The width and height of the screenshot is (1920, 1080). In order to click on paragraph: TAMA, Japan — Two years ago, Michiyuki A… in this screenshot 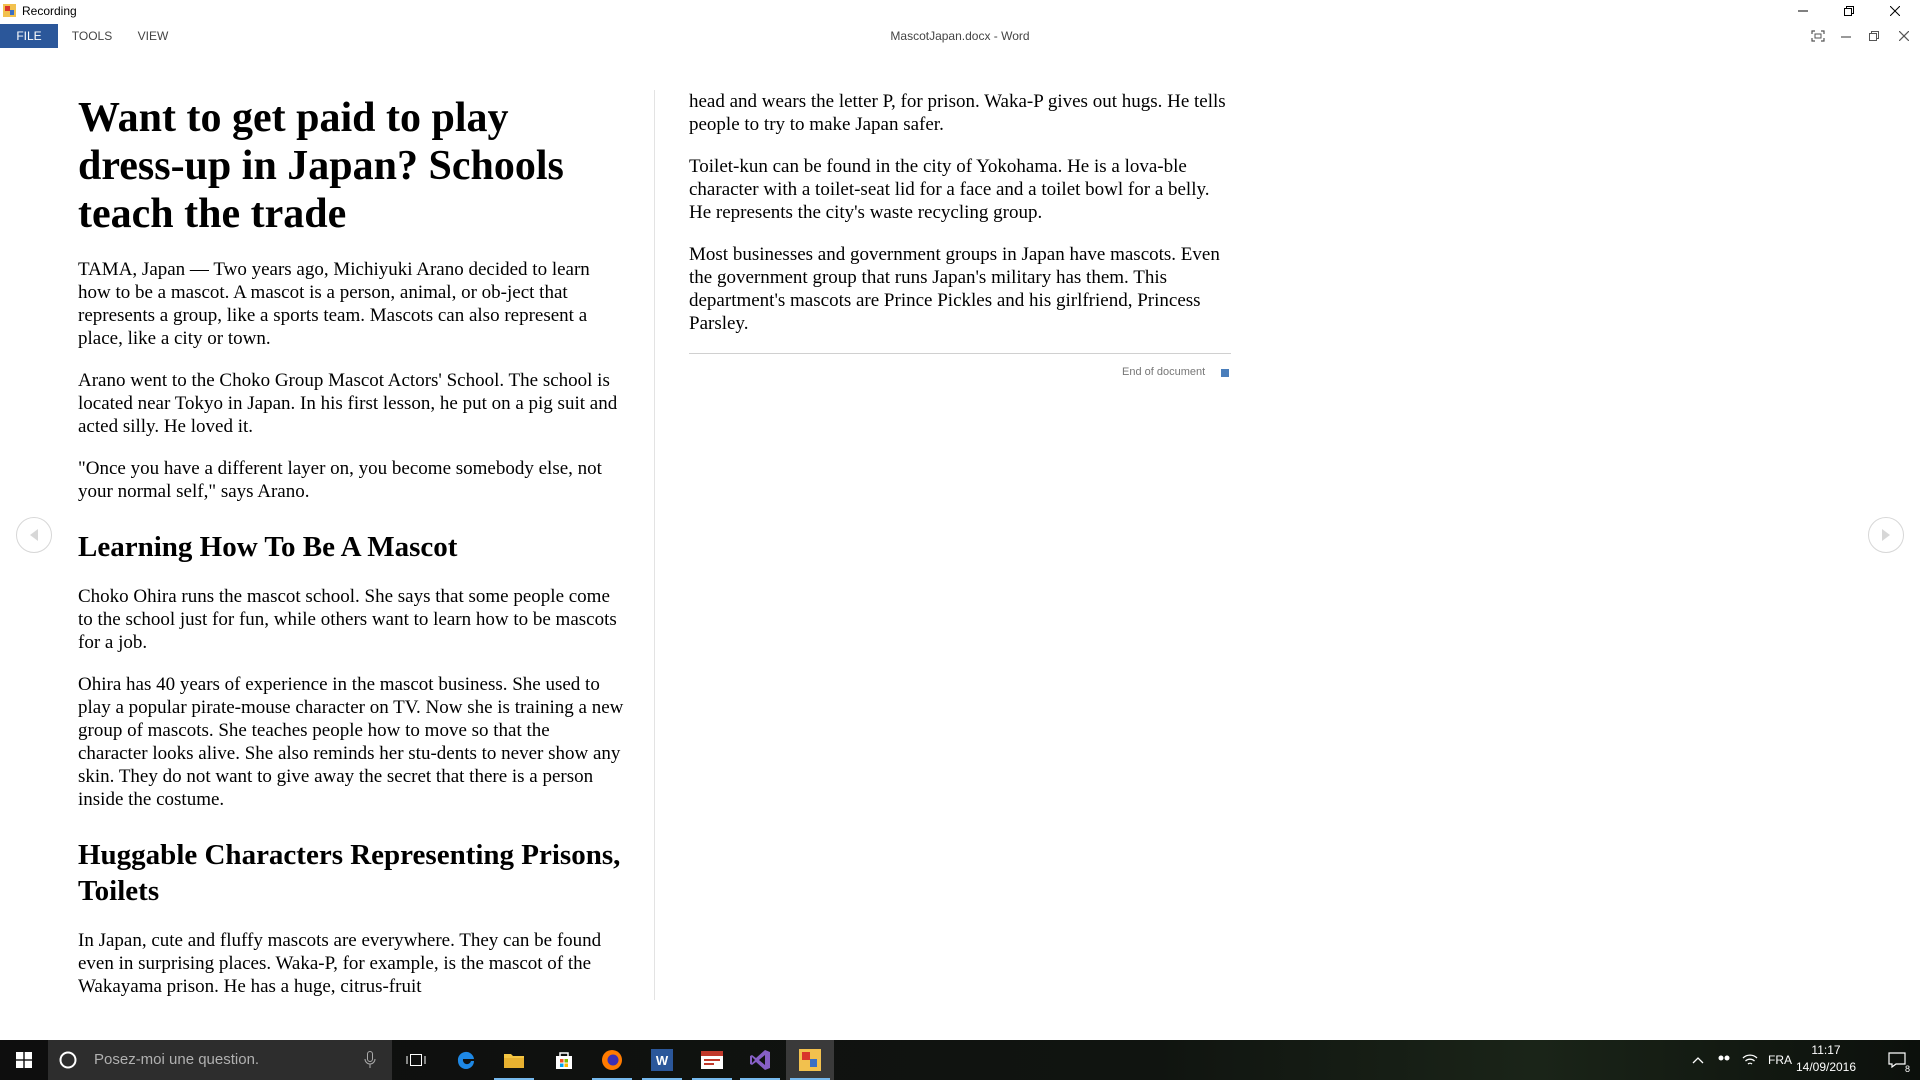, I will do `click(334, 304)`.